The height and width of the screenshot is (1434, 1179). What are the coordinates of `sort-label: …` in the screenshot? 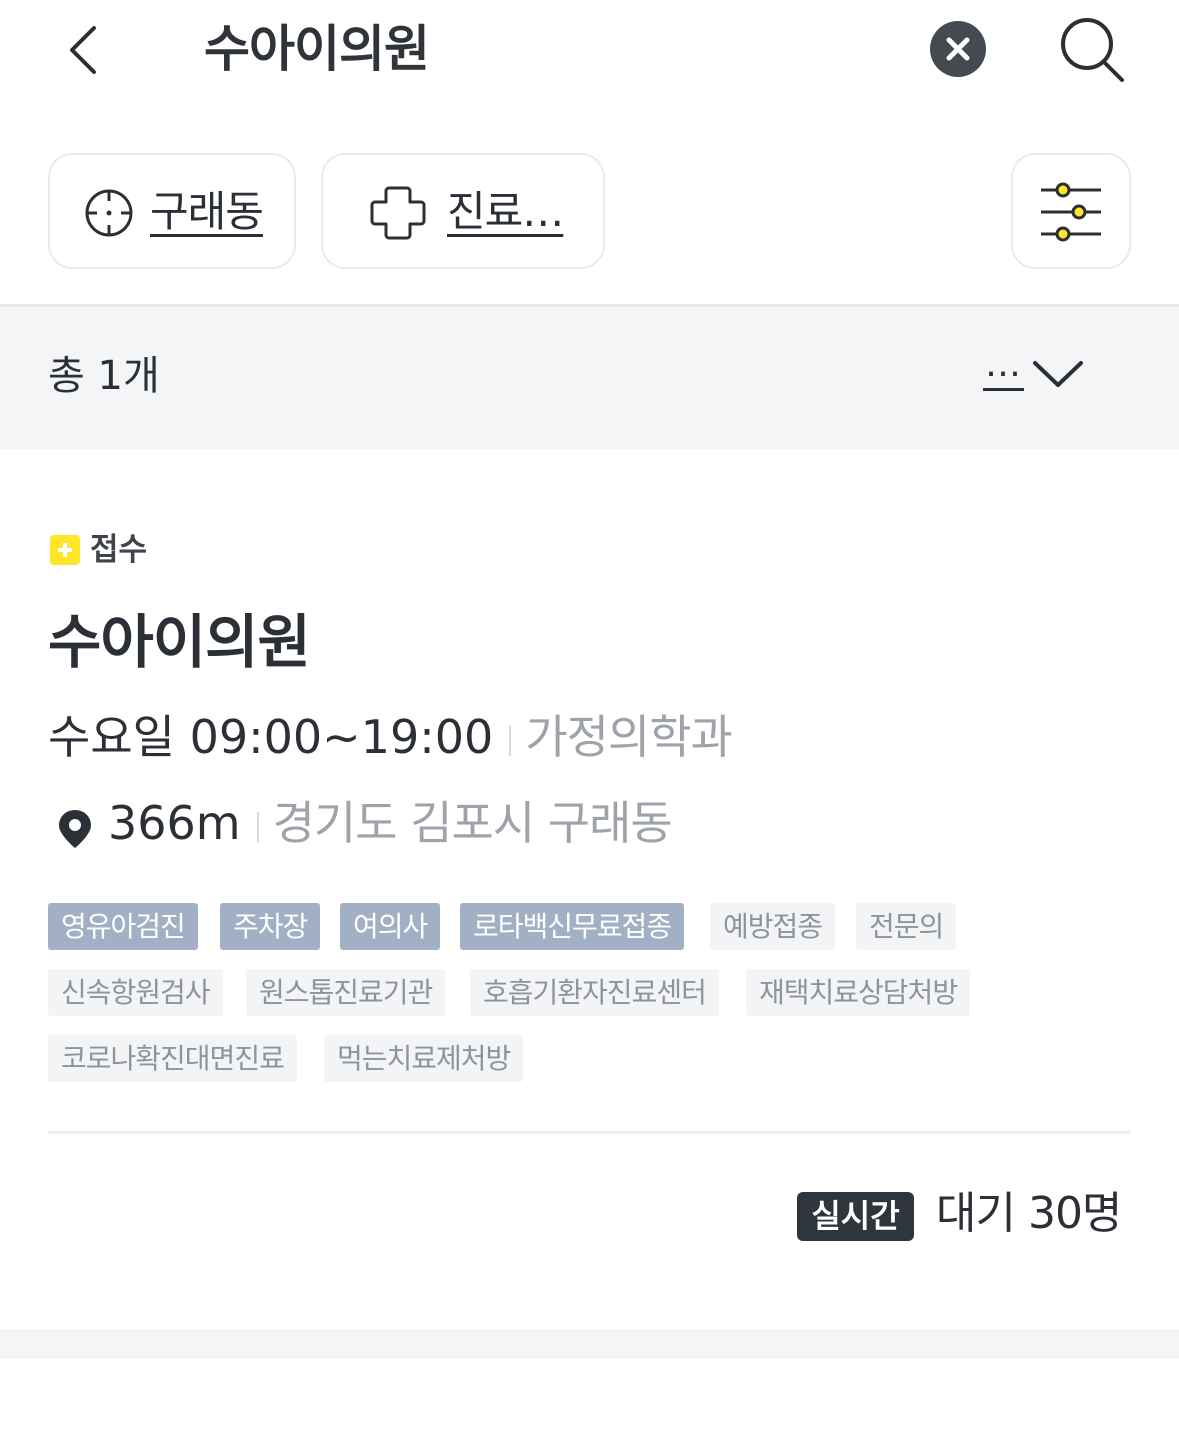 It's located at (1003, 366).